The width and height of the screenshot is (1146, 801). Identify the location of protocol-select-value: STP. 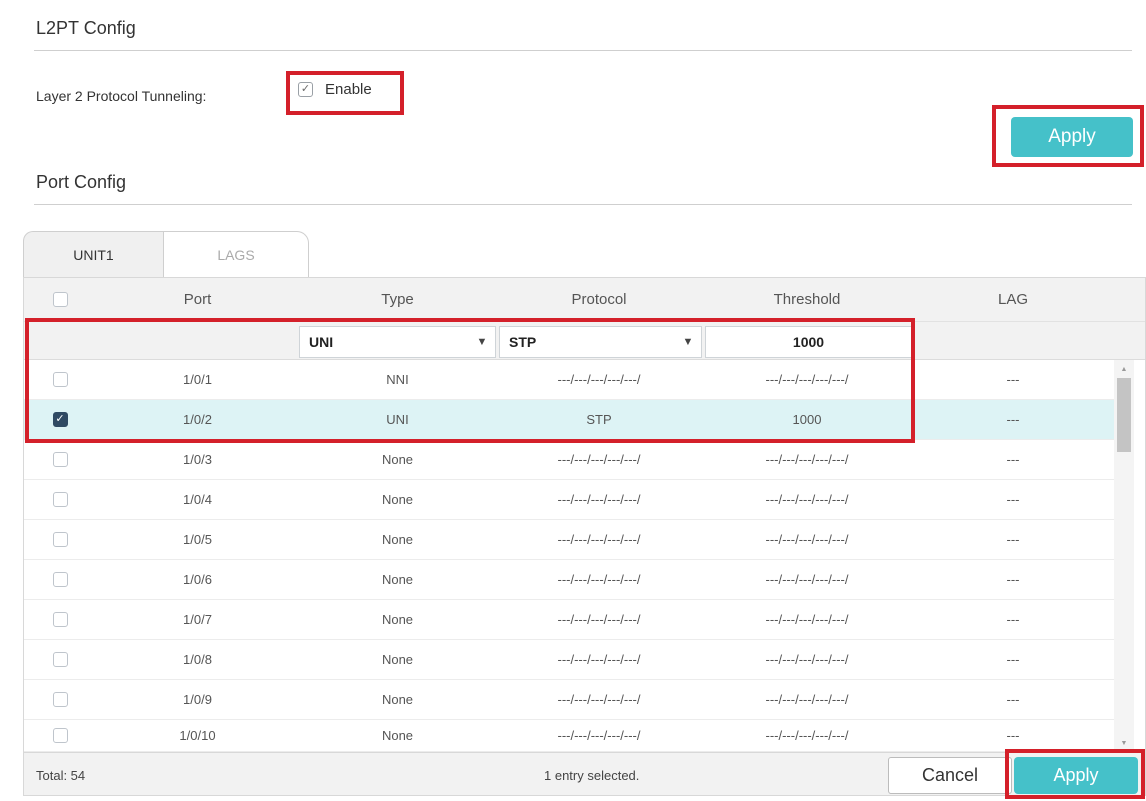
(523, 342).